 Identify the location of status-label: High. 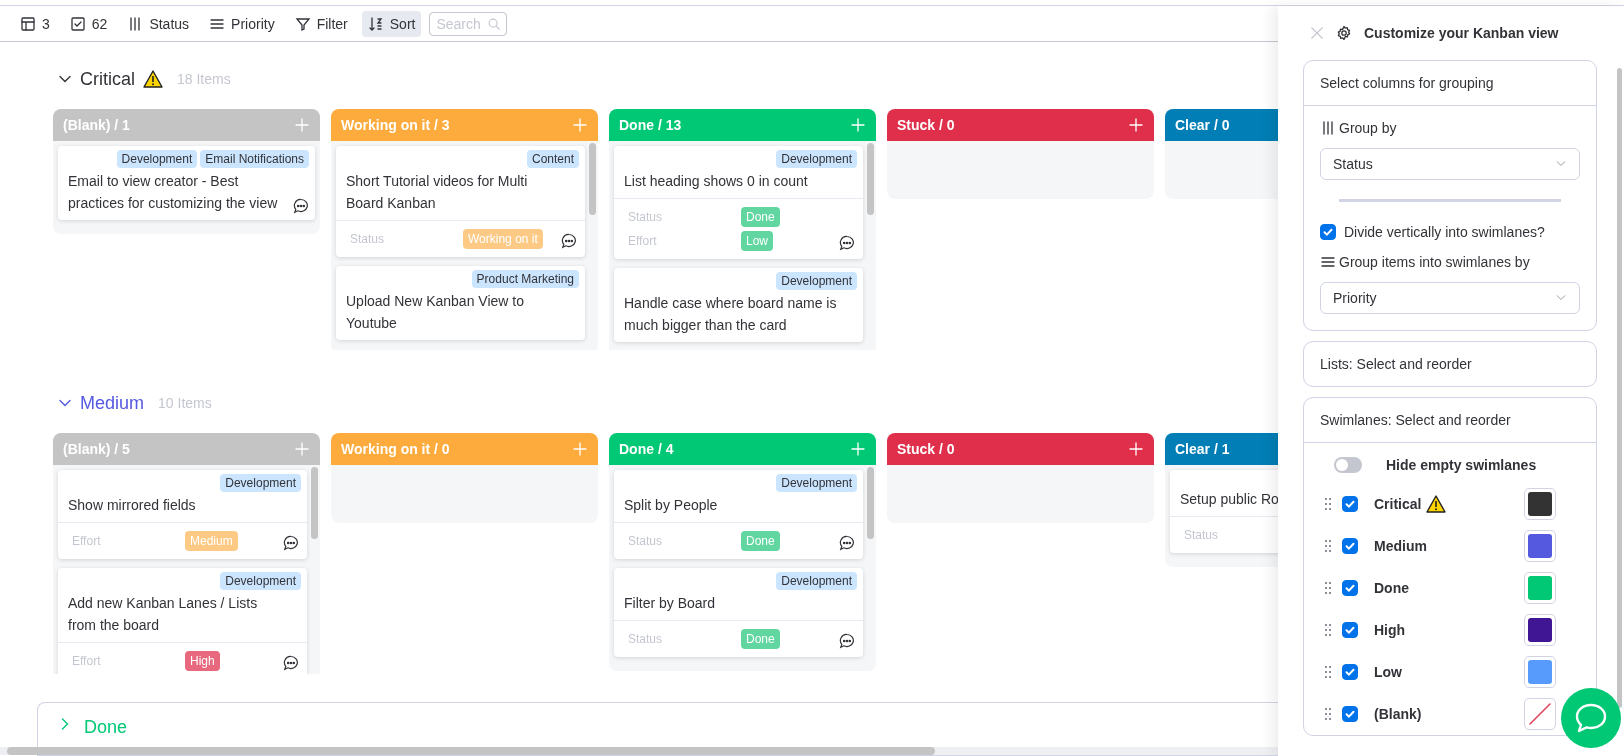
(202, 661).